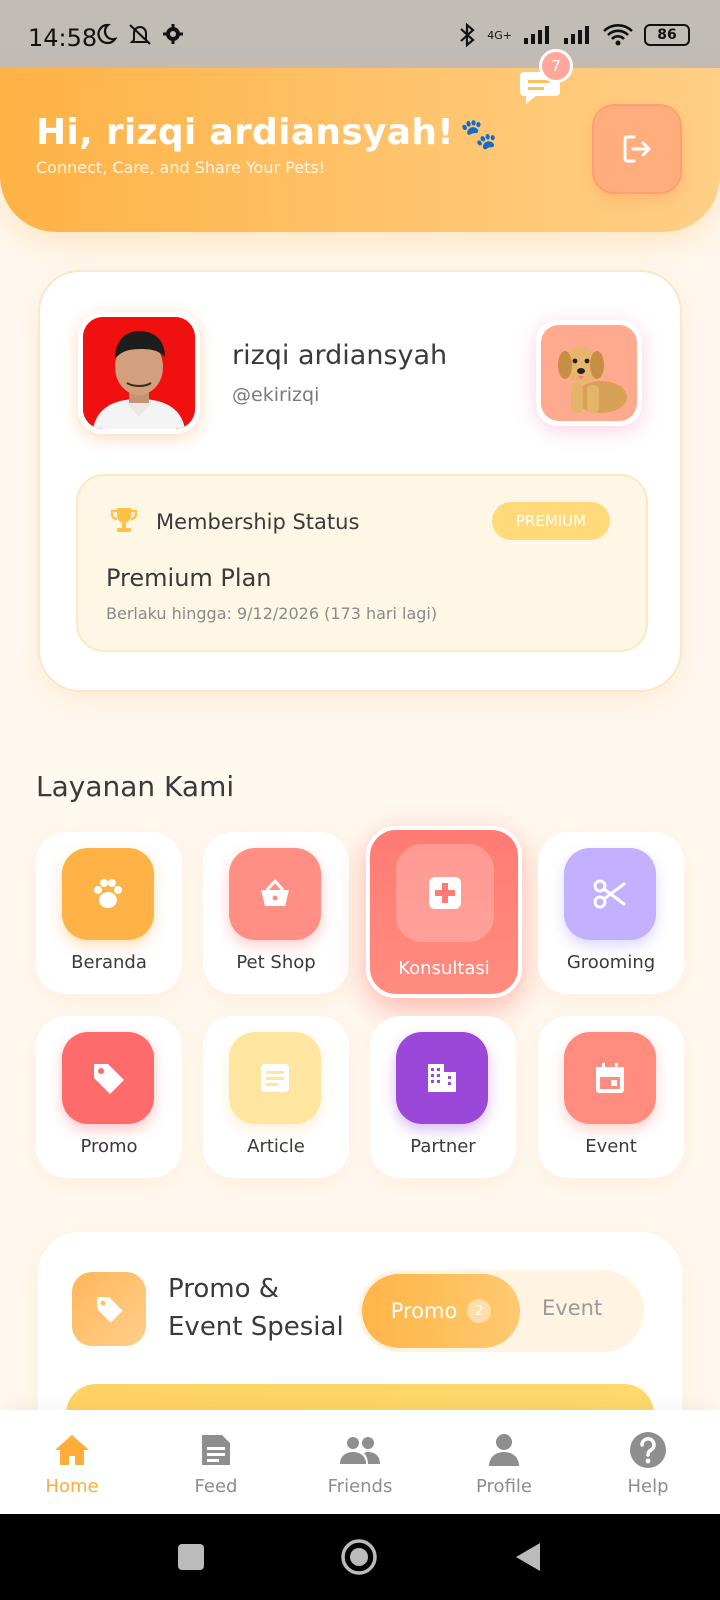 The height and width of the screenshot is (1600, 720). I want to click on premium-badge: PREMIUM, so click(551, 521).